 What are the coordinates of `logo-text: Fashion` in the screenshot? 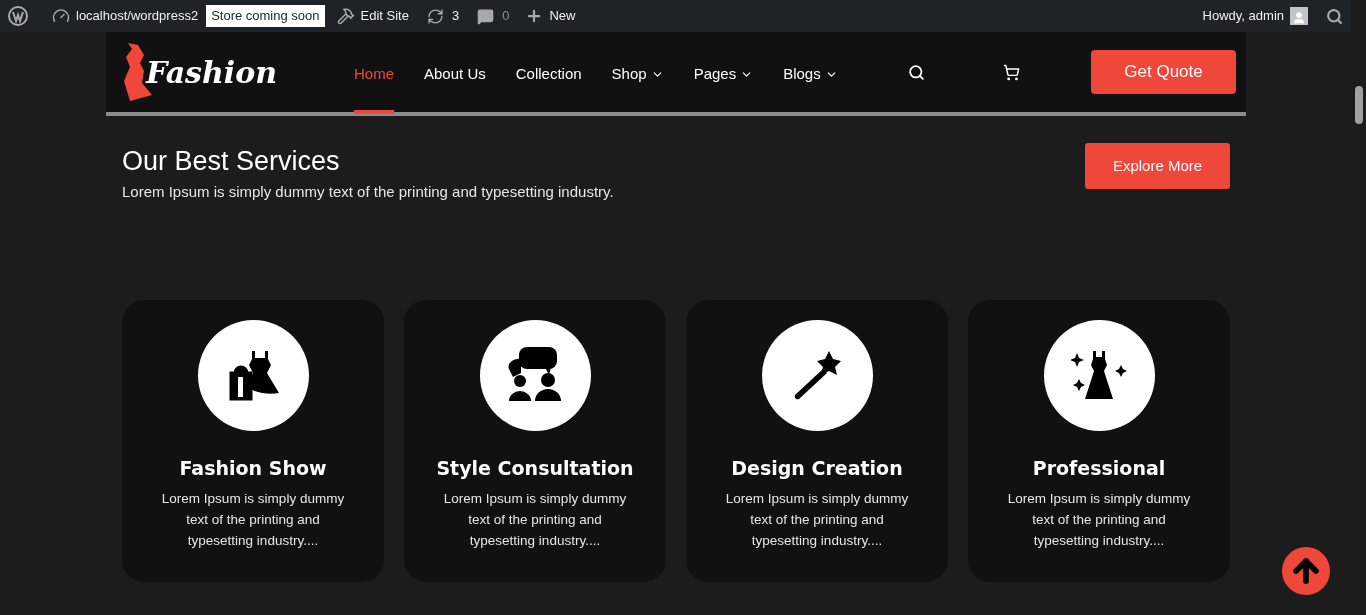 It's located at (211, 72).